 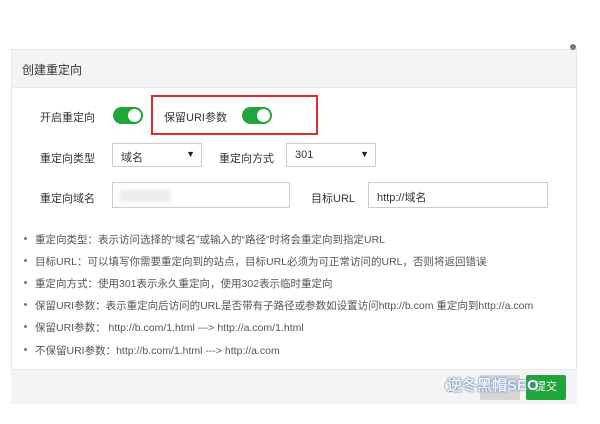 What do you see at coordinates (573, 47) in the screenshot?
I see `close-dot-icon` at bounding box center [573, 47].